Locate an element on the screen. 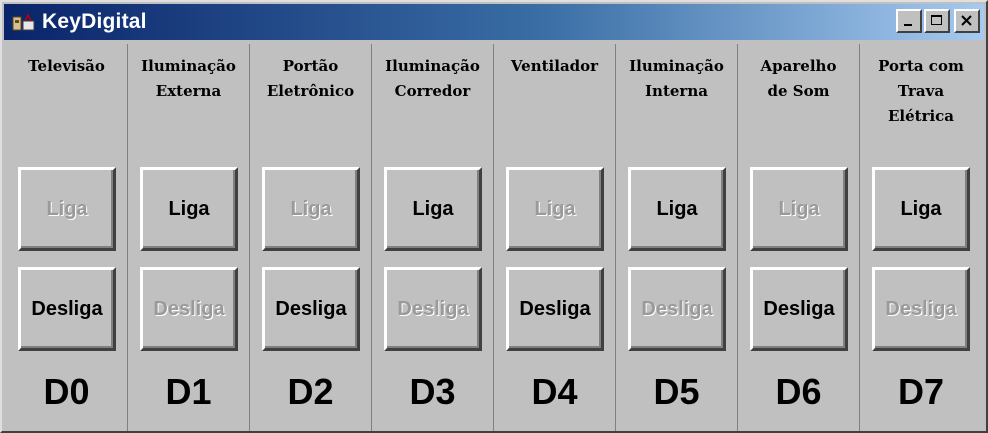  device-code: D1 is located at coordinates (188, 391).